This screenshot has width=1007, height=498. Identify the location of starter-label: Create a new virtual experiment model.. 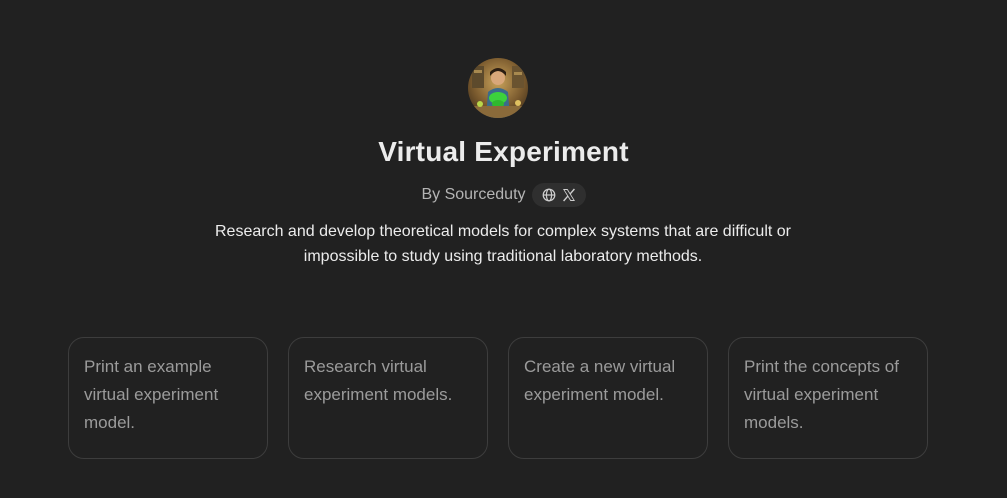
(600, 380).